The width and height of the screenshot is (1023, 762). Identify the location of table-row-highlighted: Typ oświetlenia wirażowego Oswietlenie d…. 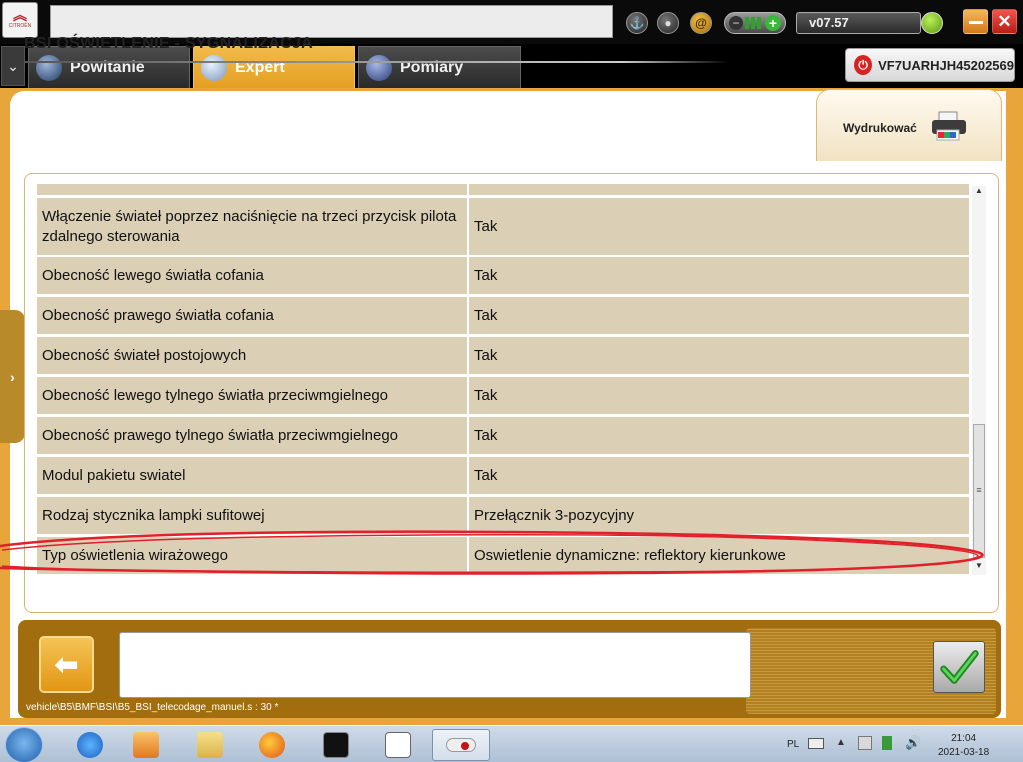
(503, 555).